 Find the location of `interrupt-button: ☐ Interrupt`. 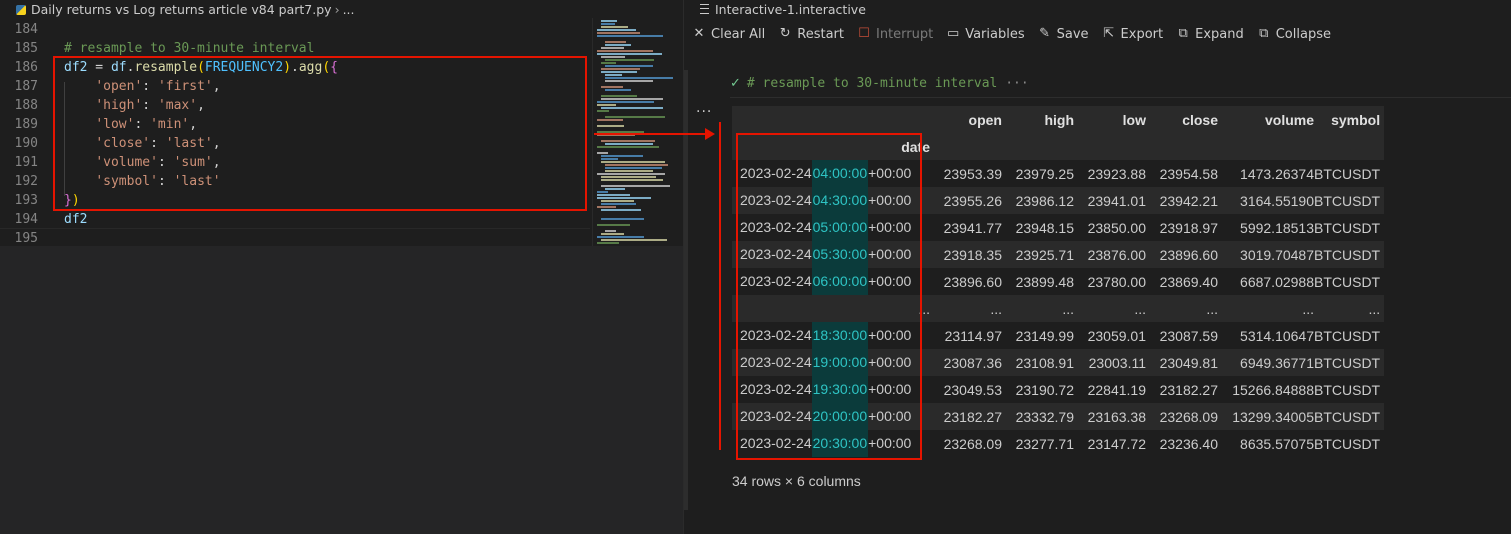

interrupt-button: ☐ Interrupt is located at coordinates (895, 34).